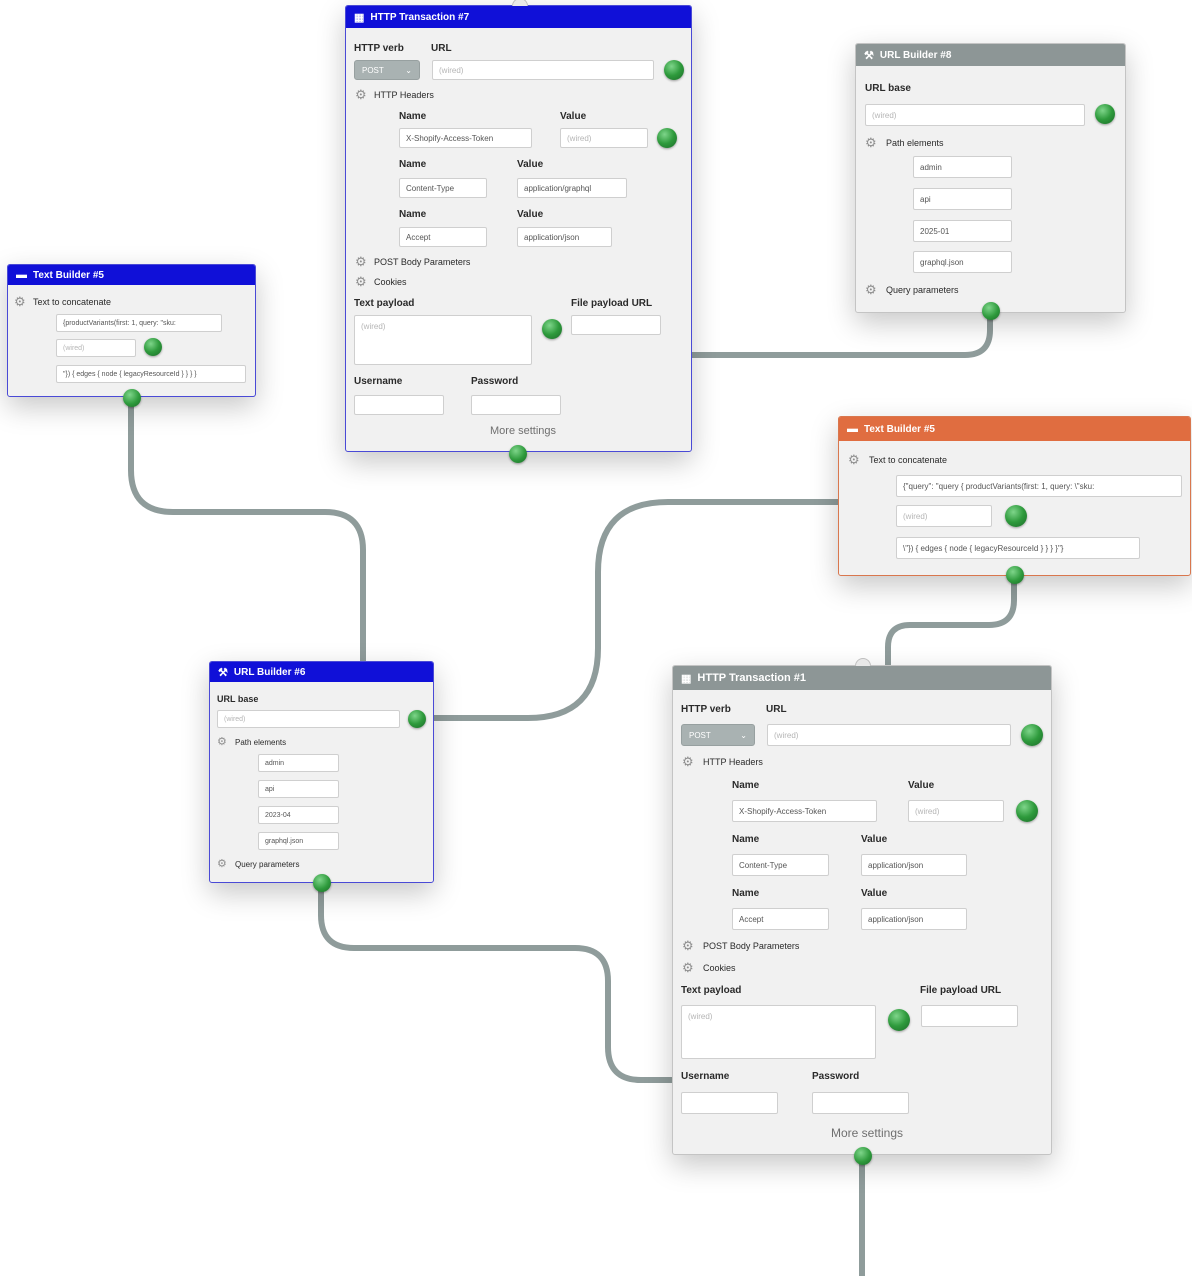 The image size is (1192, 1276). I want to click on header-name-value: Content-Type, so click(430, 188).